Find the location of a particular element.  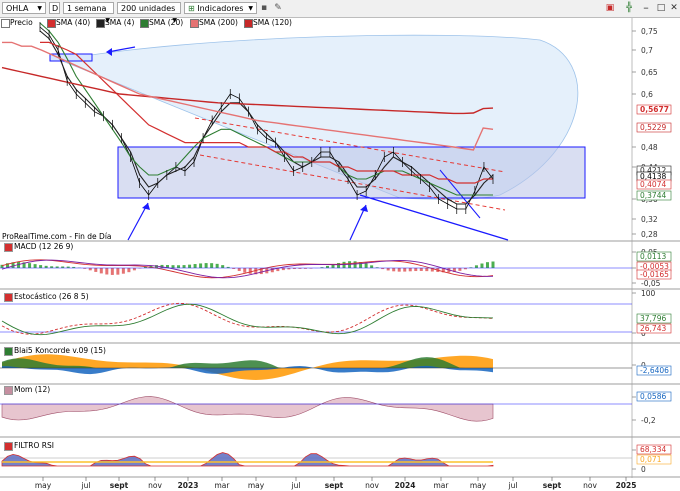

panel-value-label: 0,071 is located at coordinates (651, 459).